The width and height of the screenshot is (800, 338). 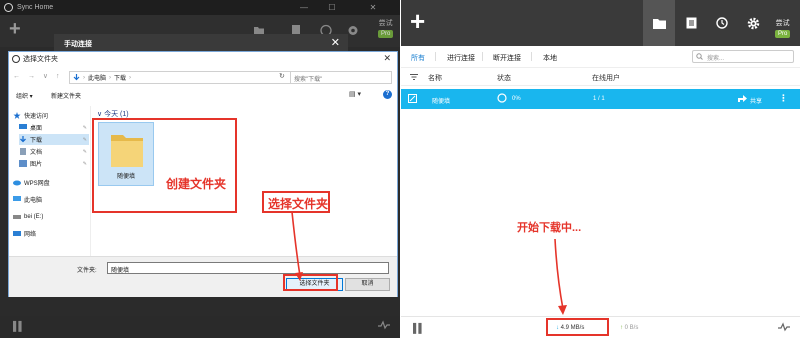 I want to click on download-arrow-icon: ↓, so click(x=557, y=328).